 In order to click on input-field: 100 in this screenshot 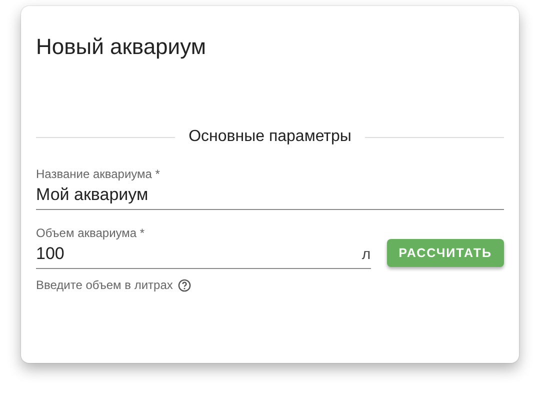, I will do `click(199, 254)`.